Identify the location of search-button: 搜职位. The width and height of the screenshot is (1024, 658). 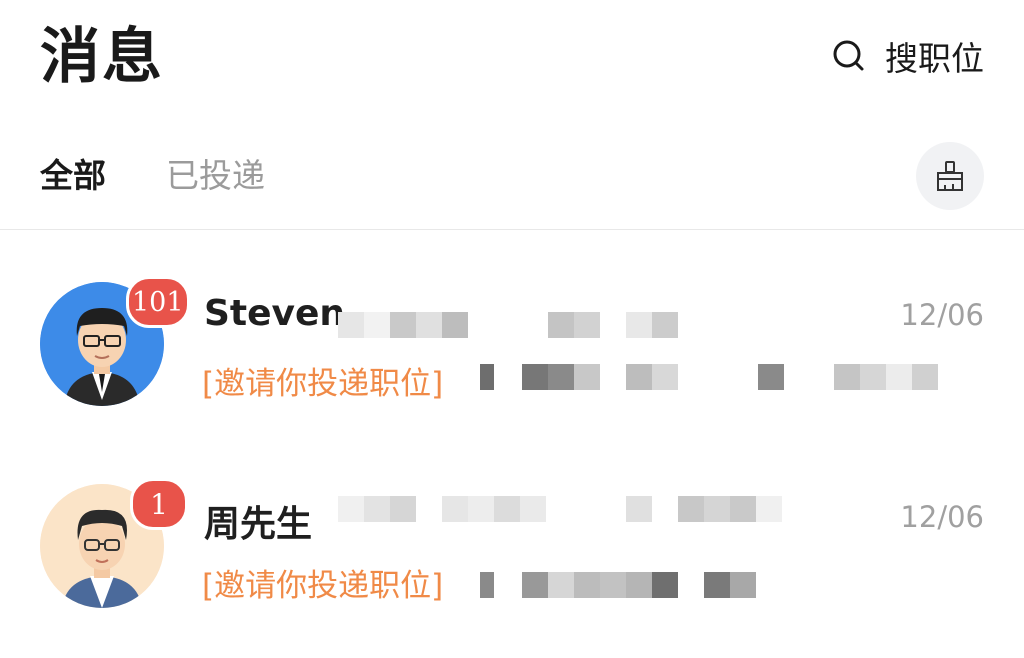
(907, 56).